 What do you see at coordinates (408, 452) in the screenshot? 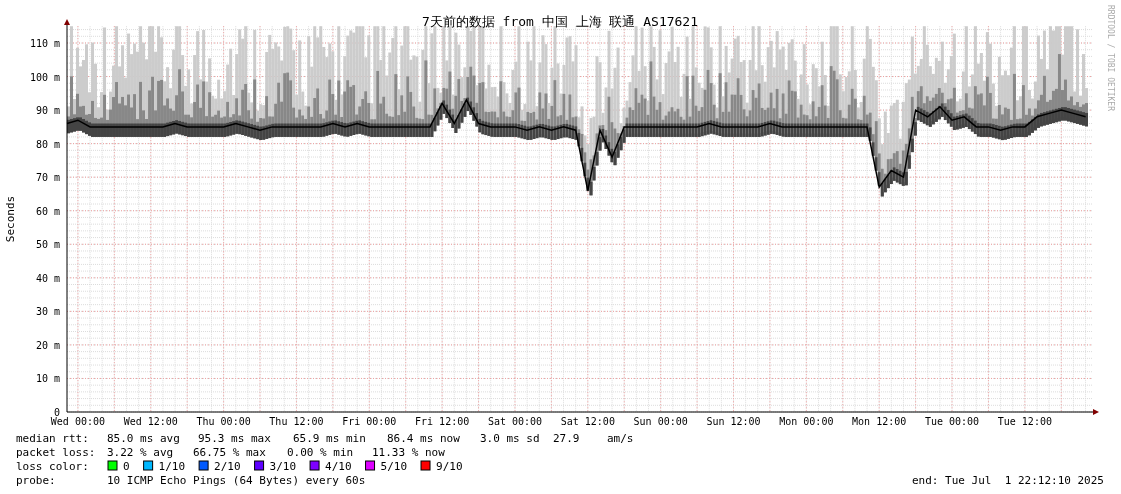
I see `stat-value: 11.33 % now` at bounding box center [408, 452].